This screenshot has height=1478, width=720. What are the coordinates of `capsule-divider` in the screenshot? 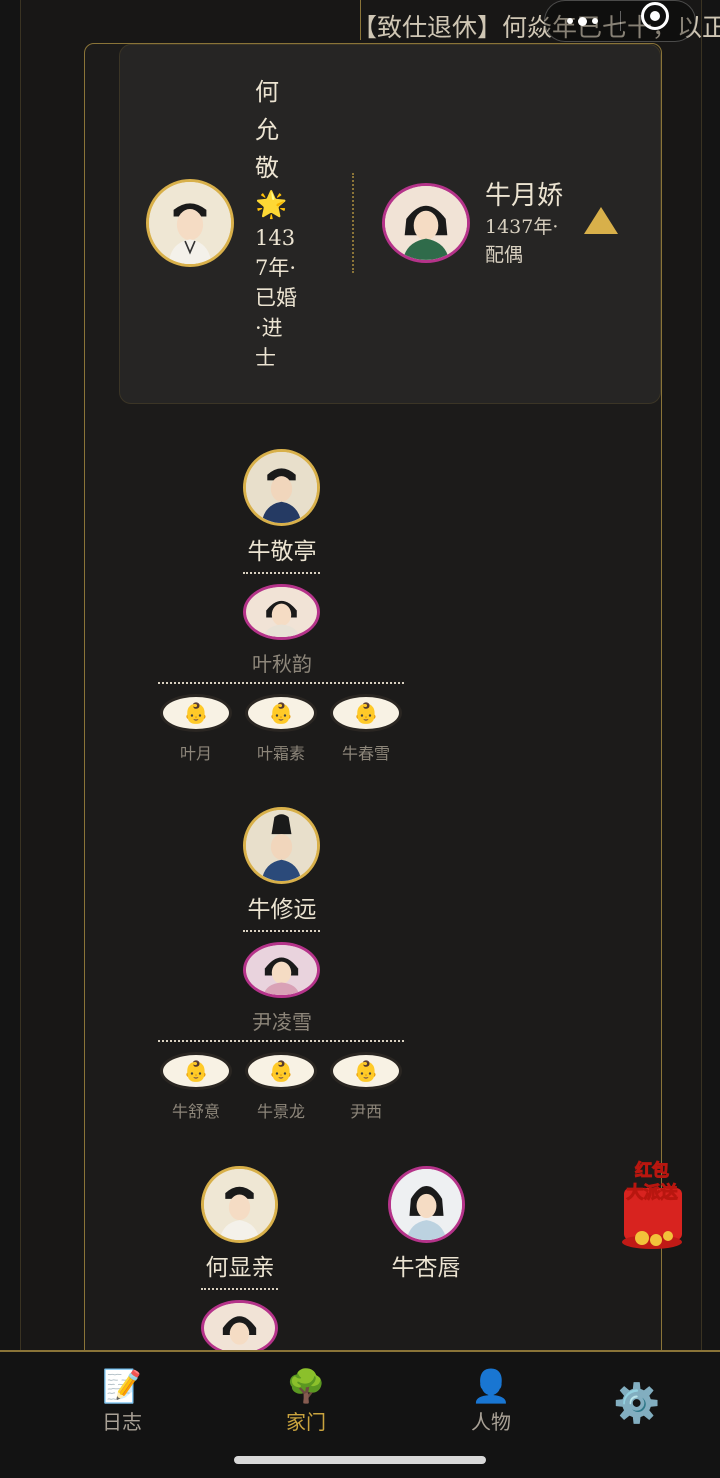 It's located at (620, 21).